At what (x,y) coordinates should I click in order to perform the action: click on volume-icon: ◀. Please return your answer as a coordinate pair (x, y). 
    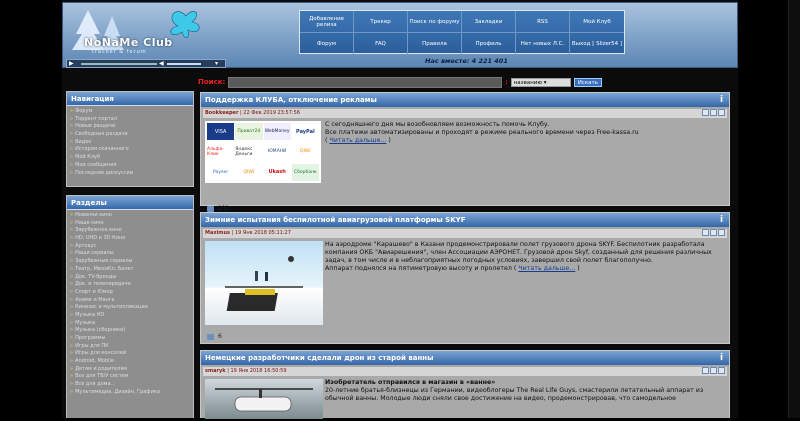
    Looking at the image, I should click on (161, 63).